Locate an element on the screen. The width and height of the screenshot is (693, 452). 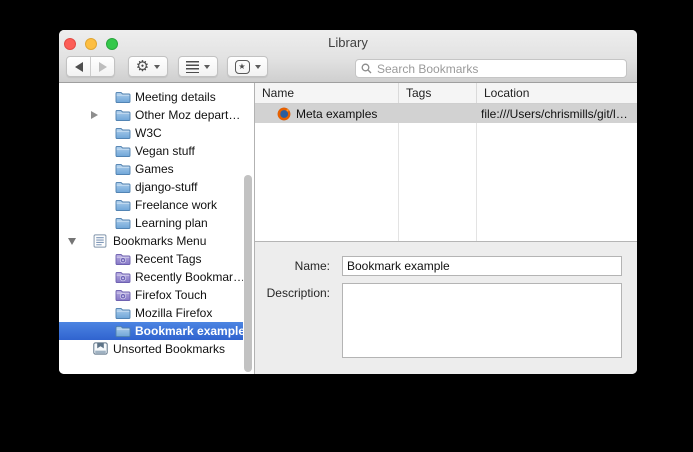
sidebar-item-mozilla-firefox: Mozilla Firefox is located at coordinates (151, 313).